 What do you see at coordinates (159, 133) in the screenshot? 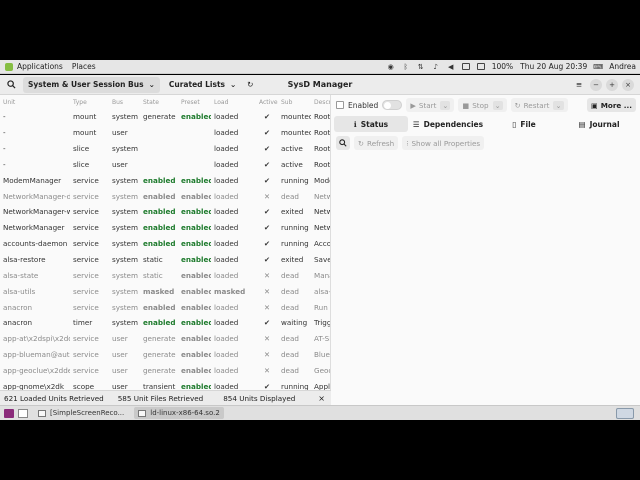
I see `cell-state` at bounding box center [159, 133].